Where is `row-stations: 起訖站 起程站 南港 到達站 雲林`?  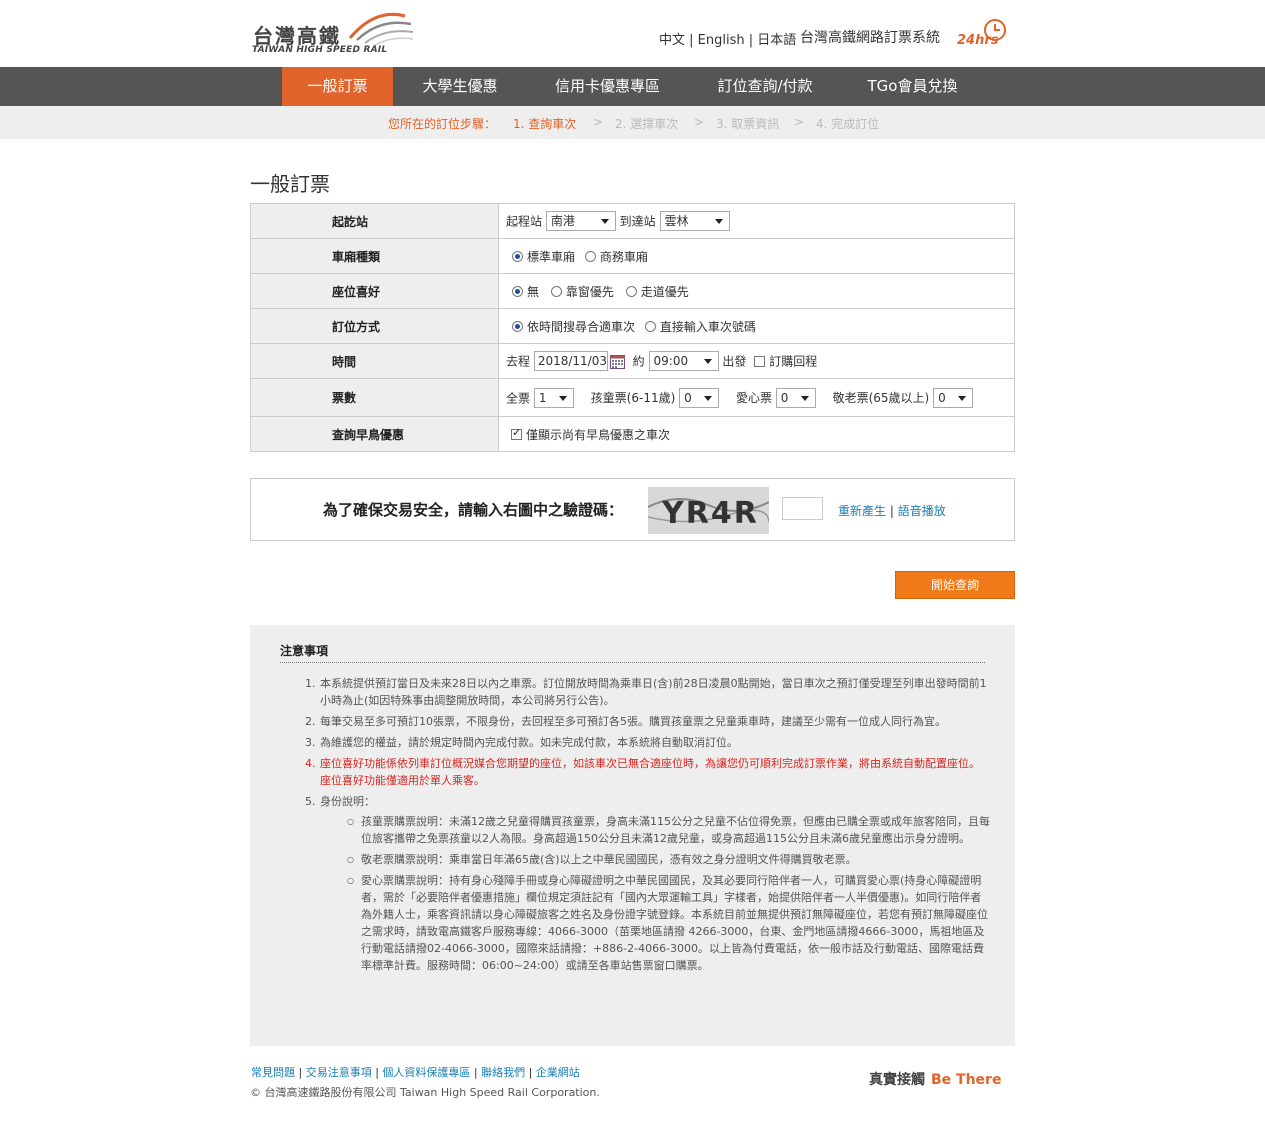 row-stations: 起訖站 起程站 南港 到達站 雲林 is located at coordinates (632, 221).